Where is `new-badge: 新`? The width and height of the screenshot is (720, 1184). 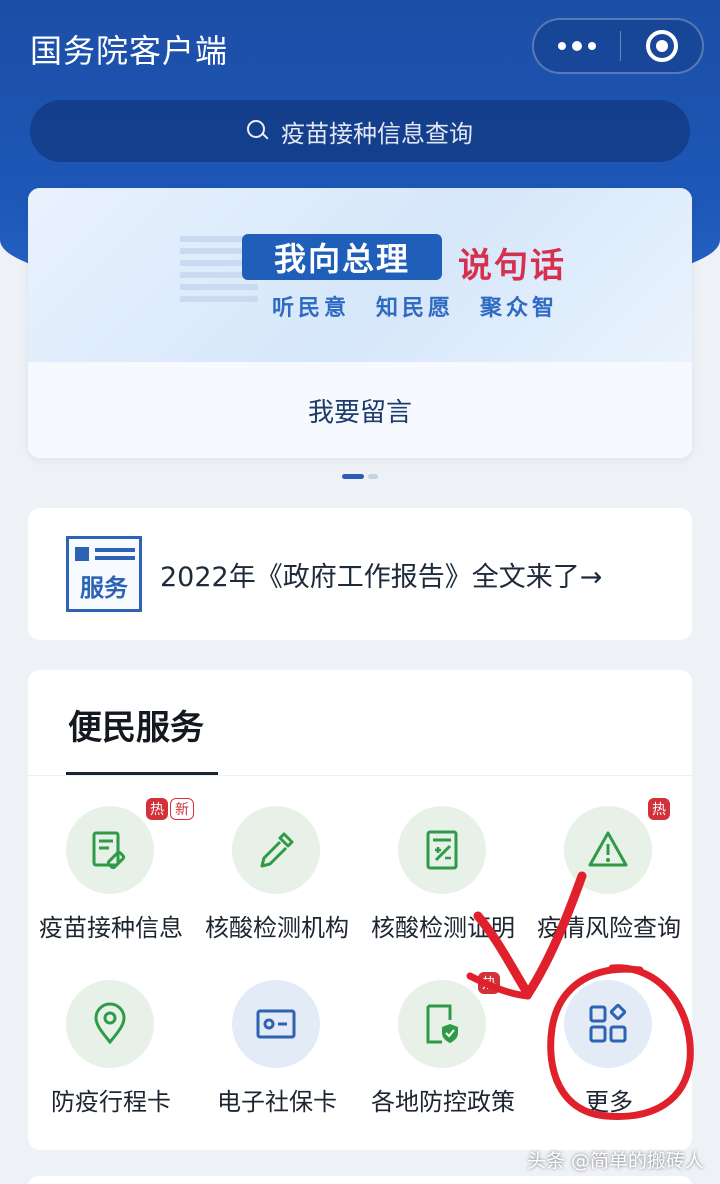
new-badge: 新 is located at coordinates (182, 809).